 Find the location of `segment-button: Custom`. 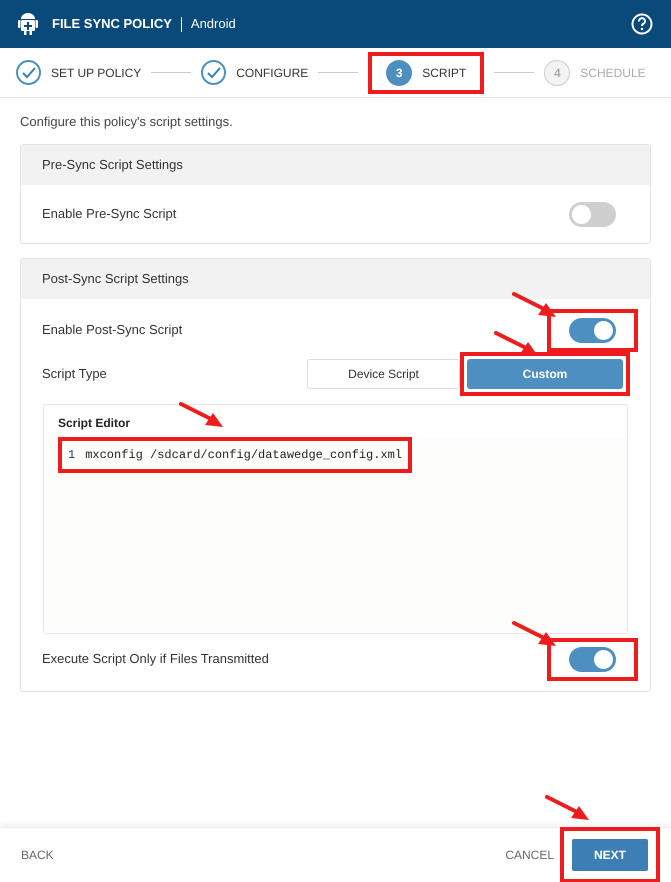

segment-button: Custom is located at coordinates (545, 373).